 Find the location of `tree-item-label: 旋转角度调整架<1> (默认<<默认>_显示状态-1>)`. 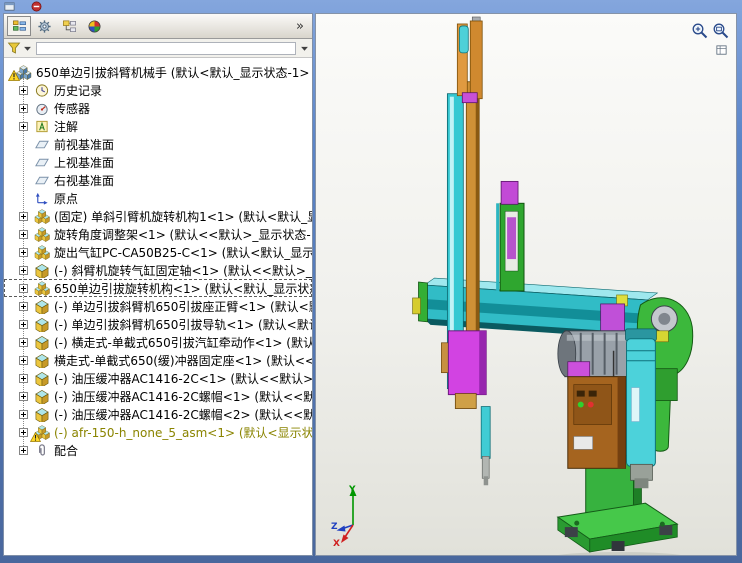

tree-item-label: 旋转角度调整架<1> (默认<<默认>_显示状态-1>) is located at coordinates (183, 234).